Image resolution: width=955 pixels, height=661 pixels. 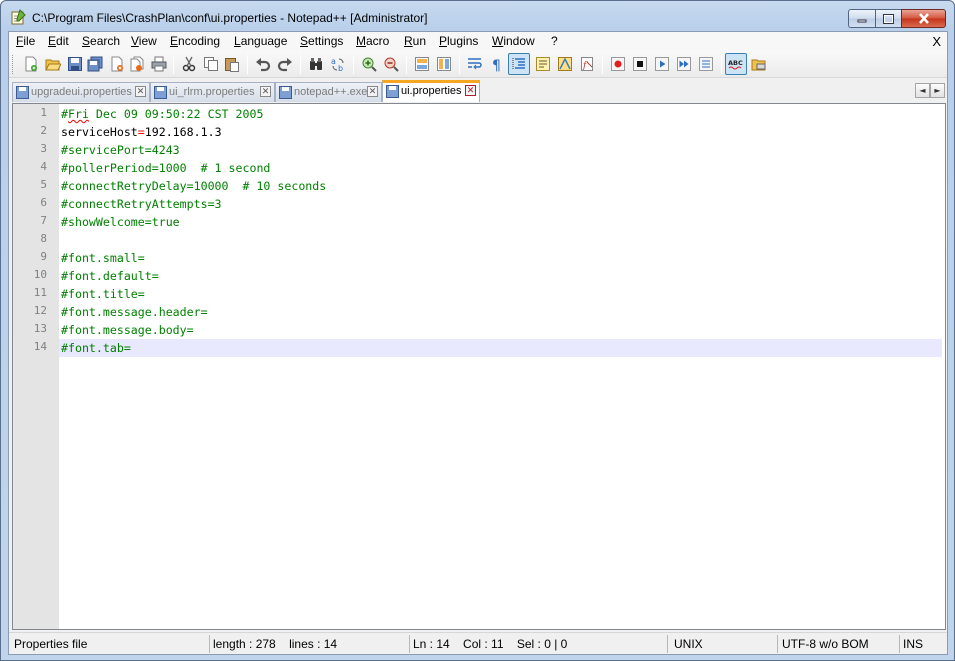 I want to click on save-icon, so click(x=75, y=64).